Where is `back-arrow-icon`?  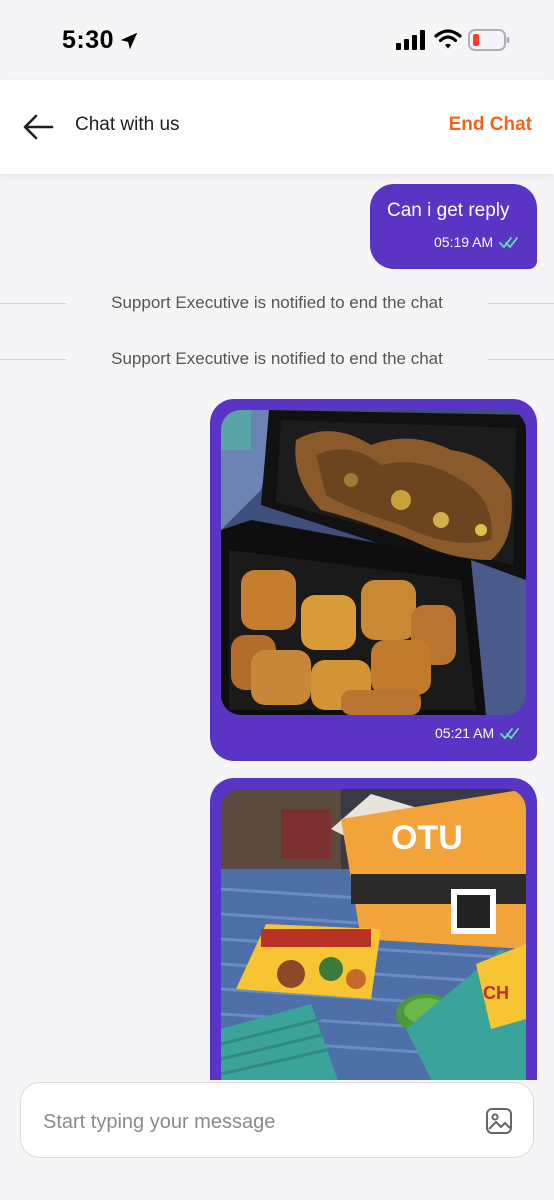 back-arrow-icon is located at coordinates (38, 127).